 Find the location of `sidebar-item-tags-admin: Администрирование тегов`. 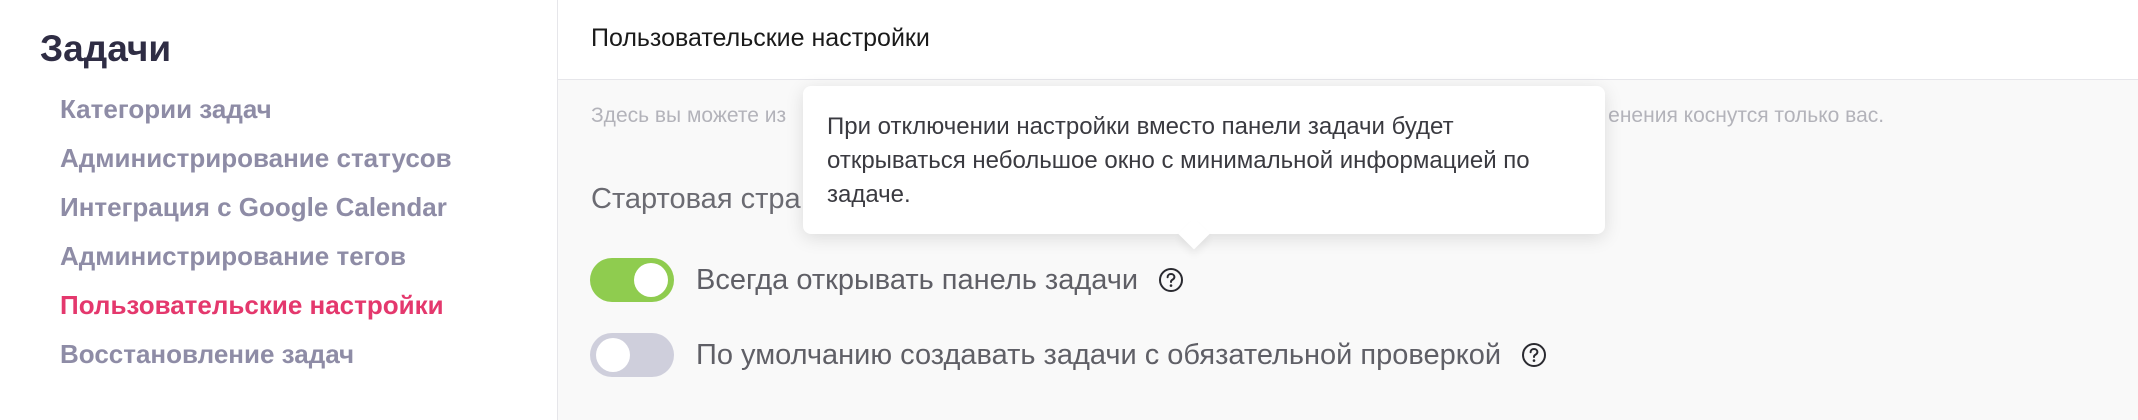

sidebar-item-tags-admin: Администрирование тегов is located at coordinates (256, 259).